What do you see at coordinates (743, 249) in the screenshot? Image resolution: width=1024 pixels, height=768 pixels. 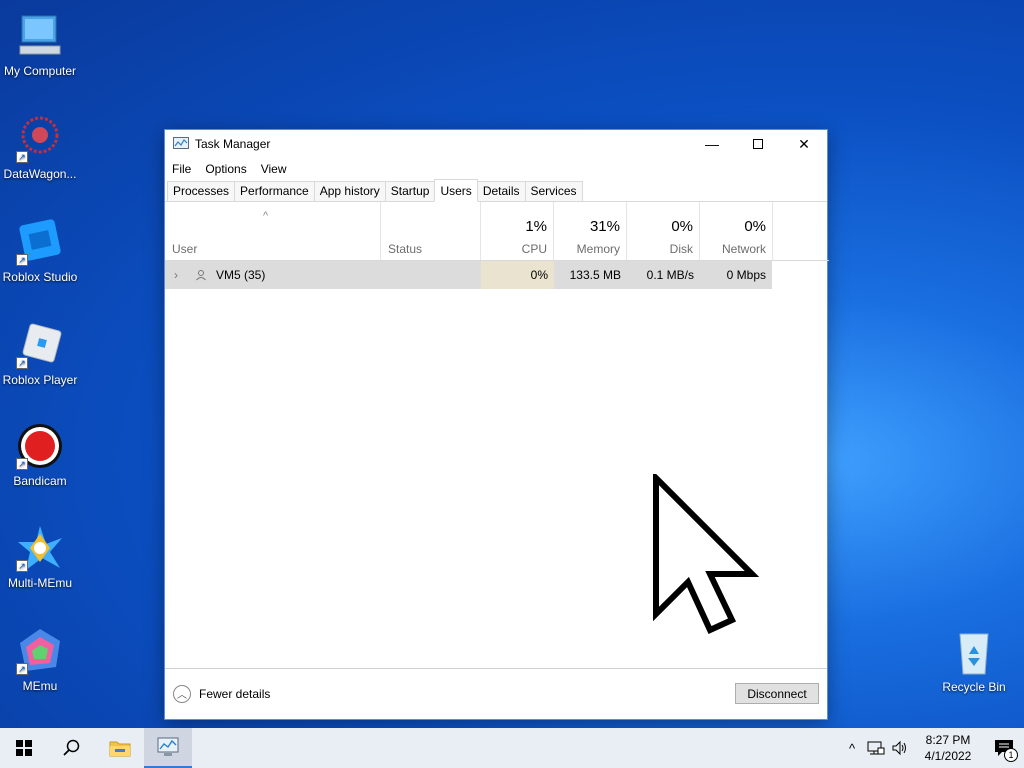 I see `column-label: Network` at bounding box center [743, 249].